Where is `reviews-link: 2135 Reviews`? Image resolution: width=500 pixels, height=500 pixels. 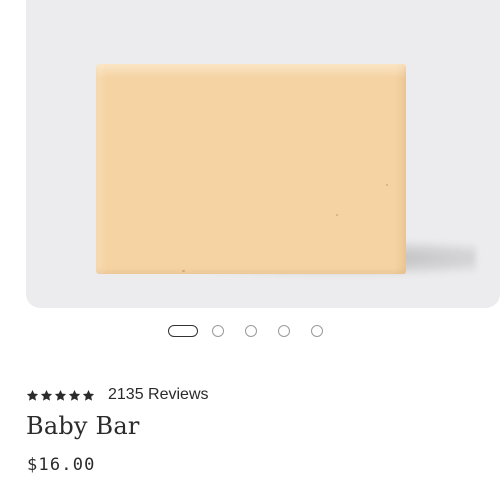 reviews-link: 2135 Reviews is located at coordinates (158, 395).